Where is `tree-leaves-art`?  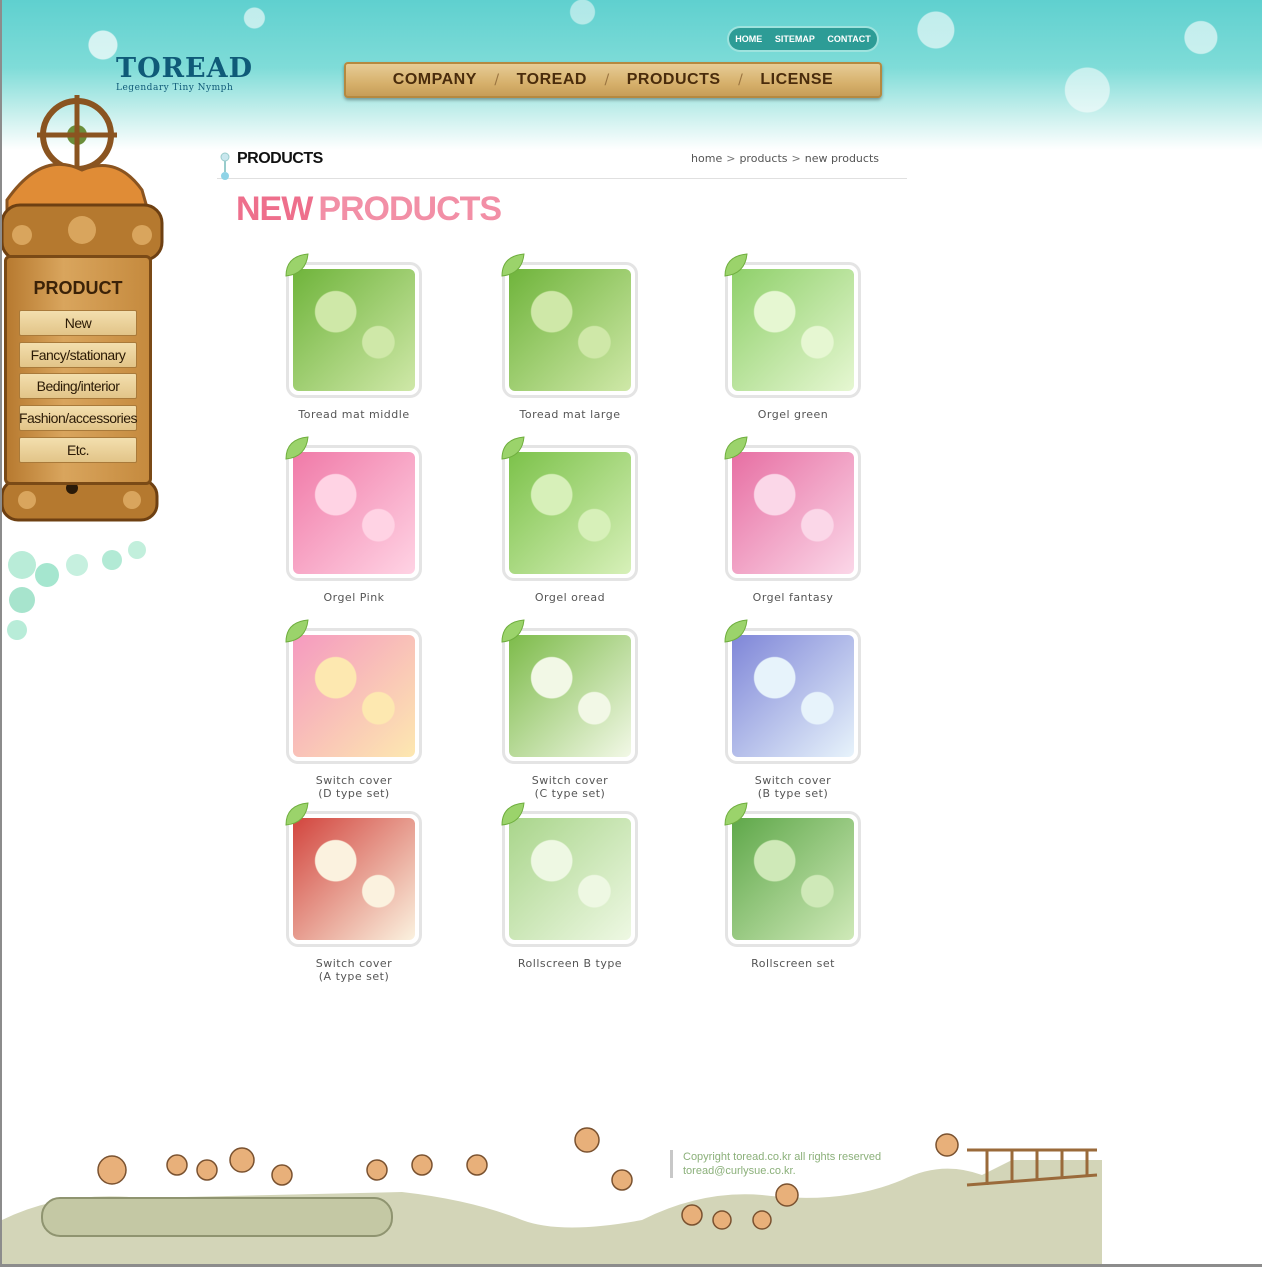 tree-leaves-art is located at coordinates (76, 590).